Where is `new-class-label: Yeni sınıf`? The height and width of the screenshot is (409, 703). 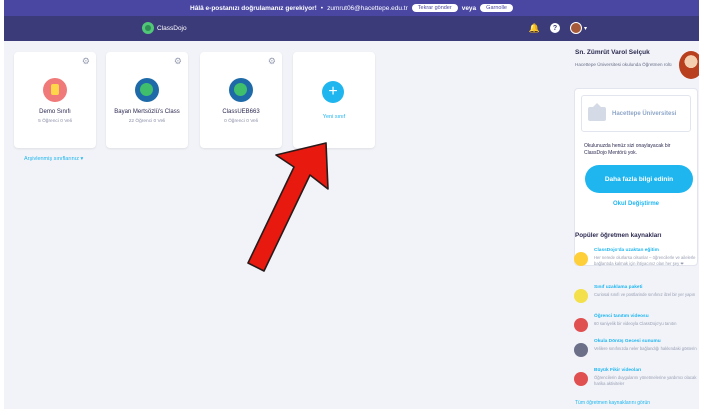
new-class-label: Yeni sınıf is located at coordinates (334, 117).